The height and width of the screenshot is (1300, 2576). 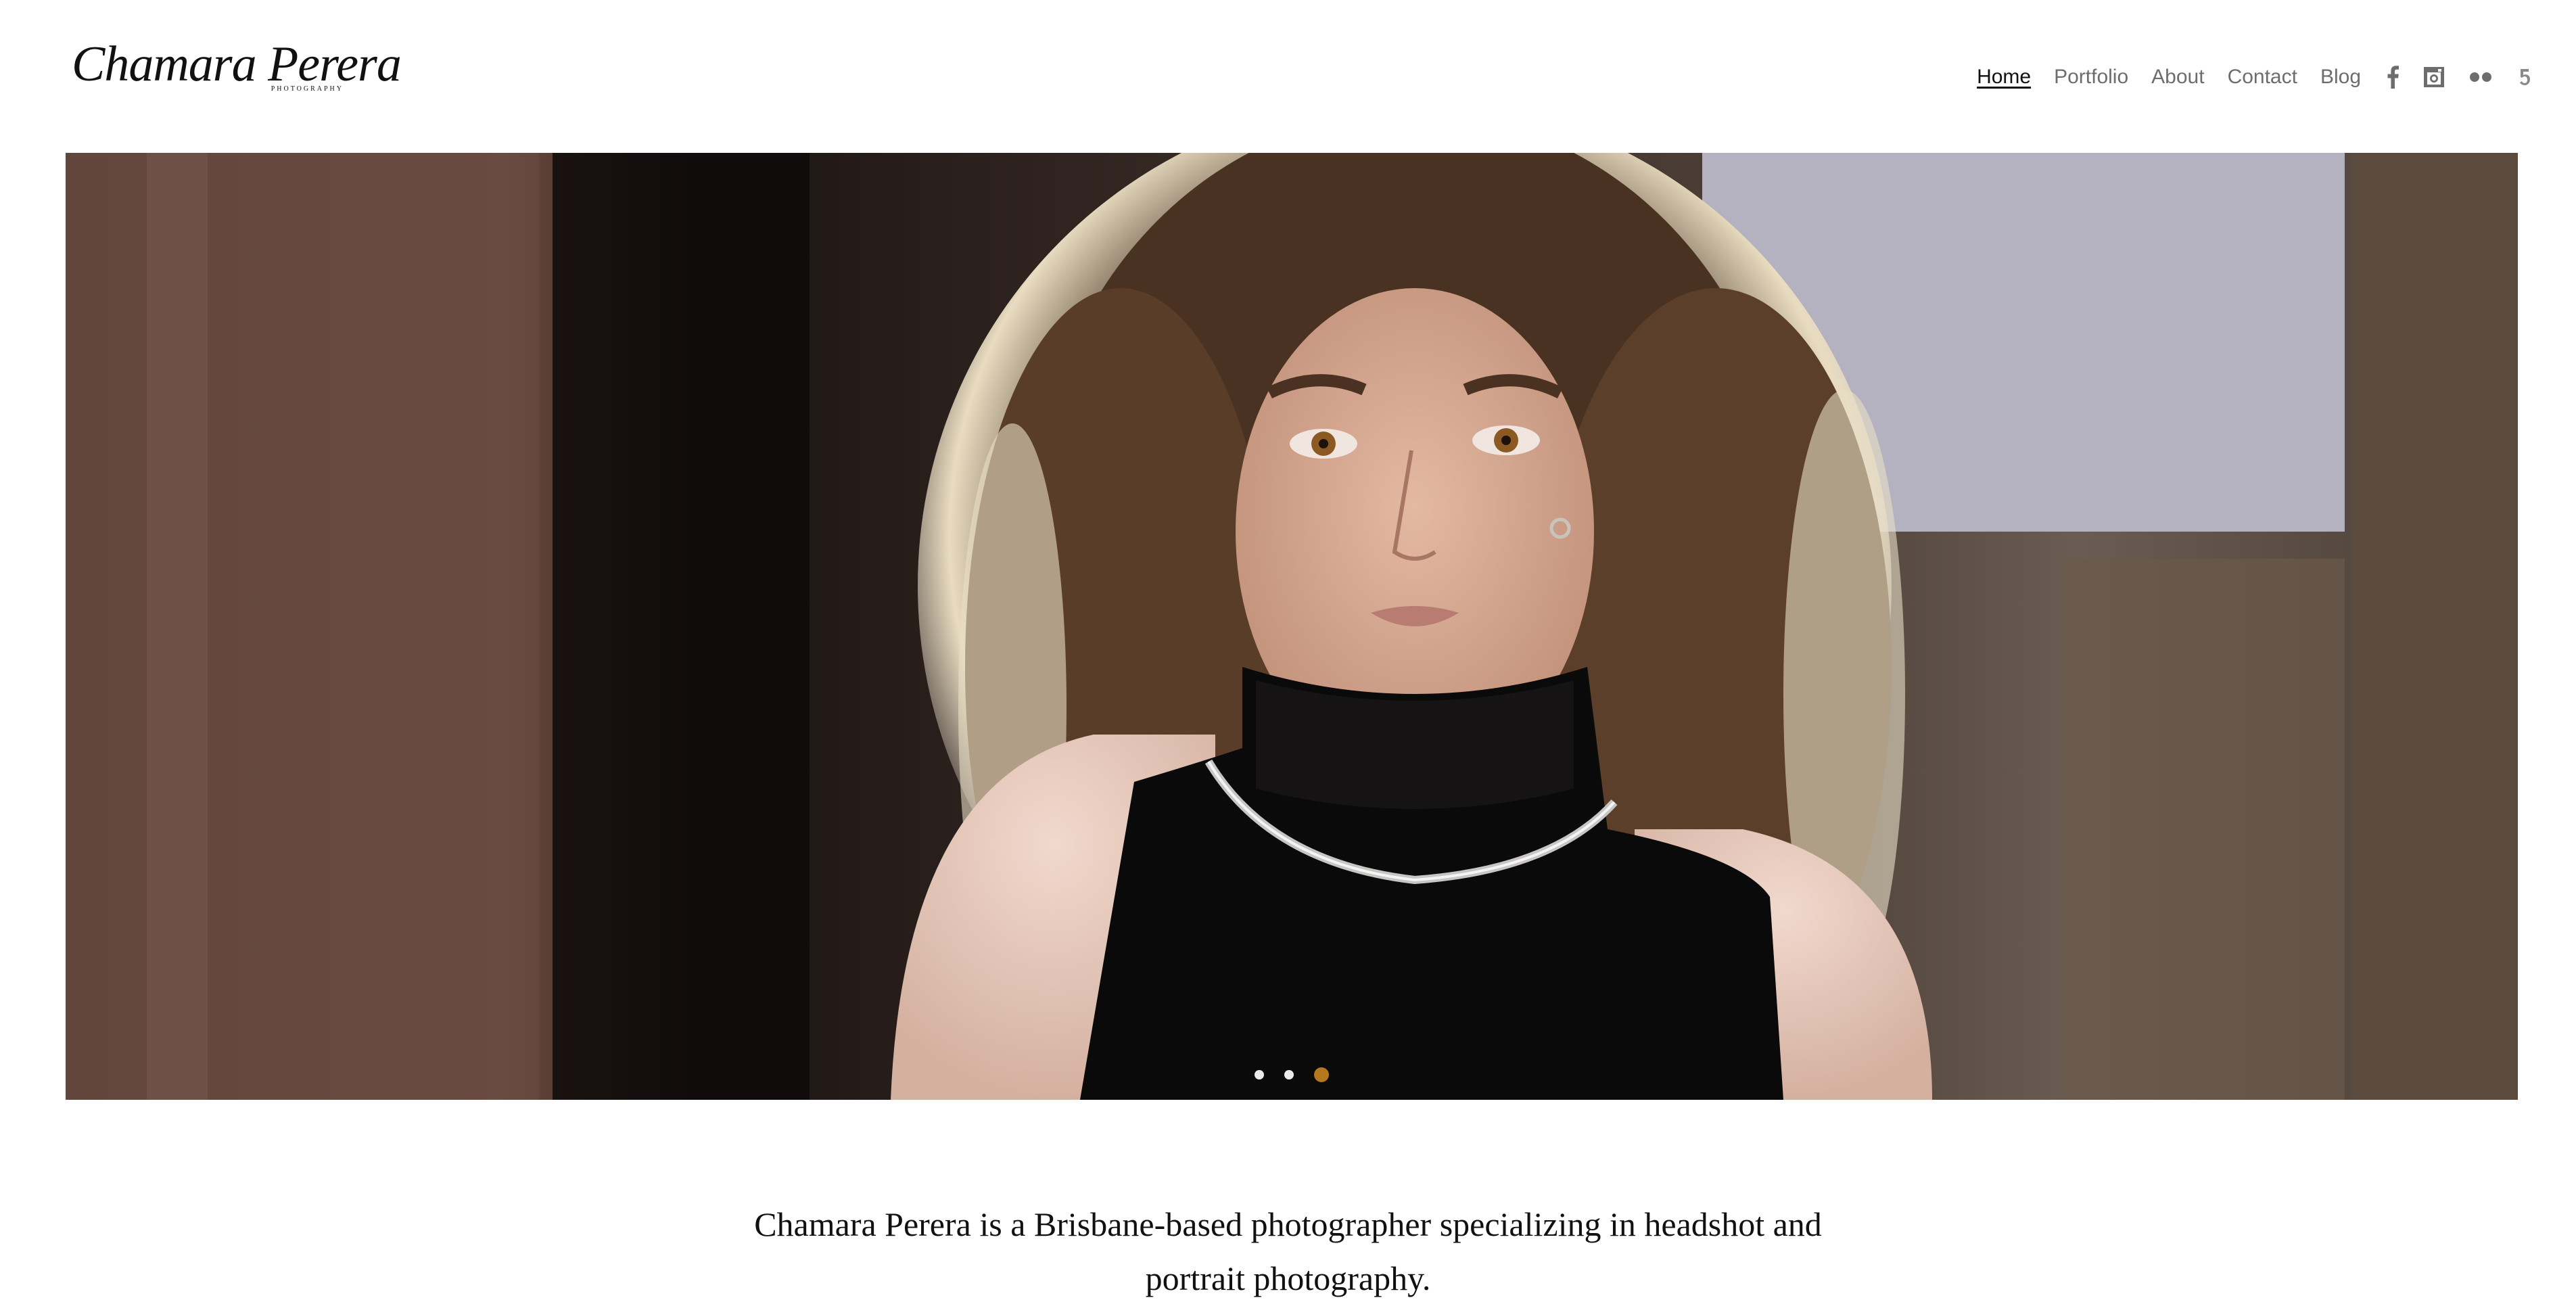 I want to click on main-nav: Home Portfolio About Contact Blog, so click(x=2255, y=77).